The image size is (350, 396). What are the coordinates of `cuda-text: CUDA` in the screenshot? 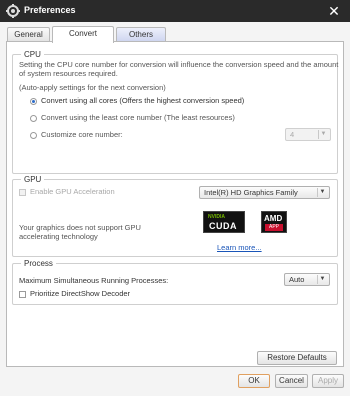 It's located at (223, 226).